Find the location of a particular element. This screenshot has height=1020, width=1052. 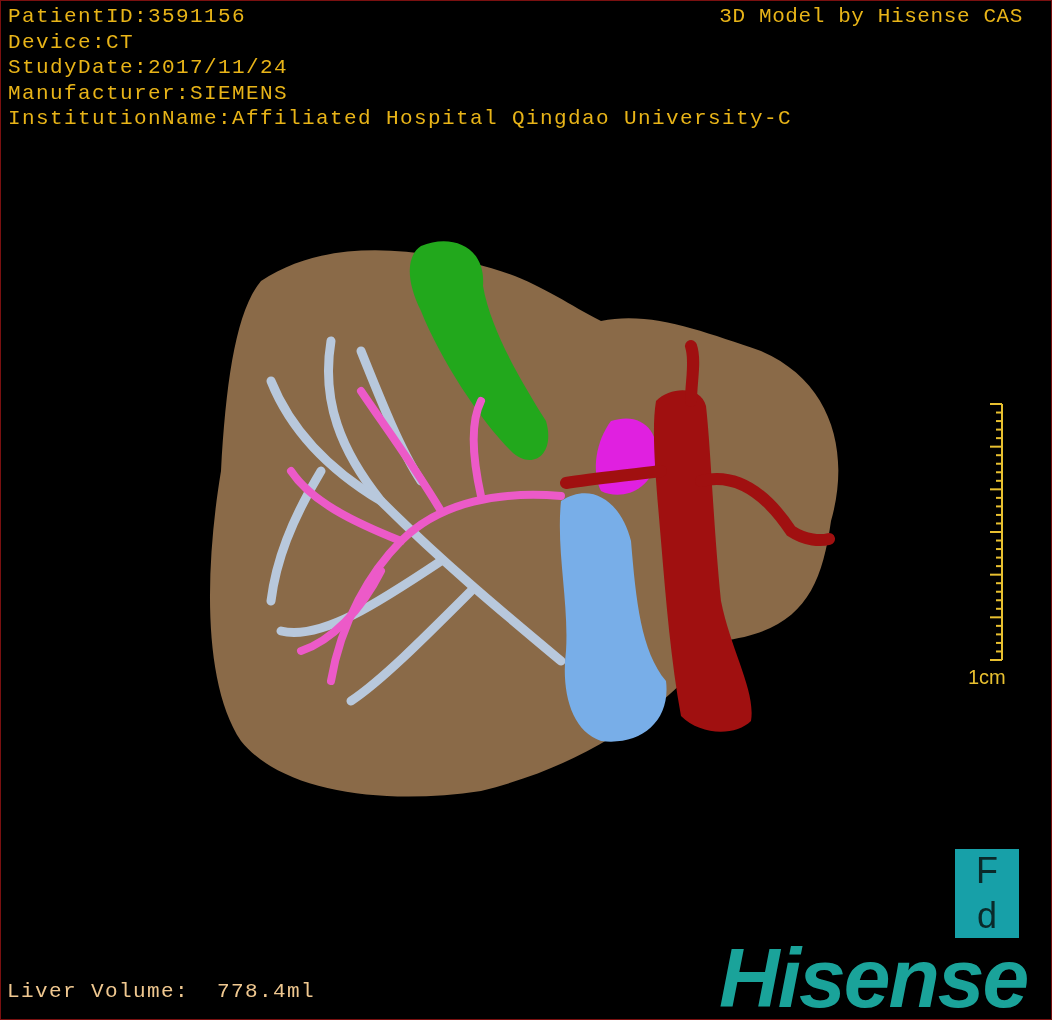

brand-wordmark: Hisense is located at coordinates (873, 977).